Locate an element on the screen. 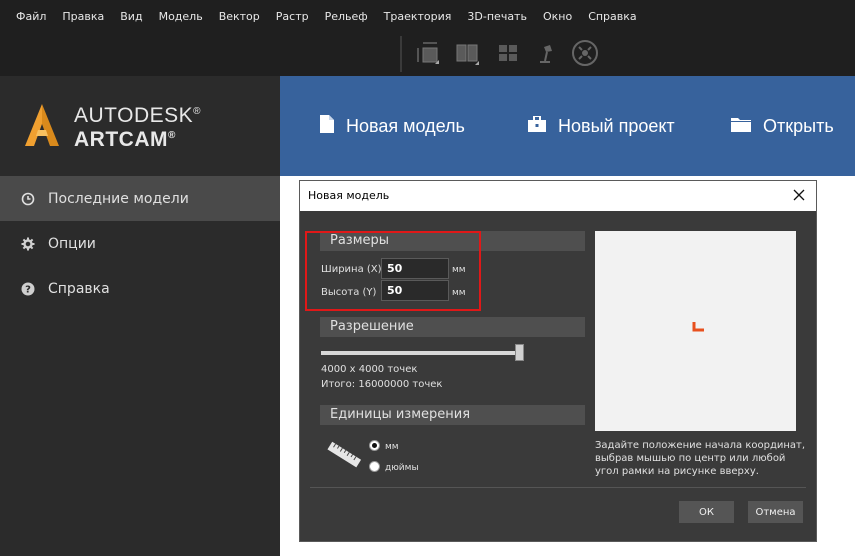  sidebar-item-recent-models: Последние модели is located at coordinates (140, 198).